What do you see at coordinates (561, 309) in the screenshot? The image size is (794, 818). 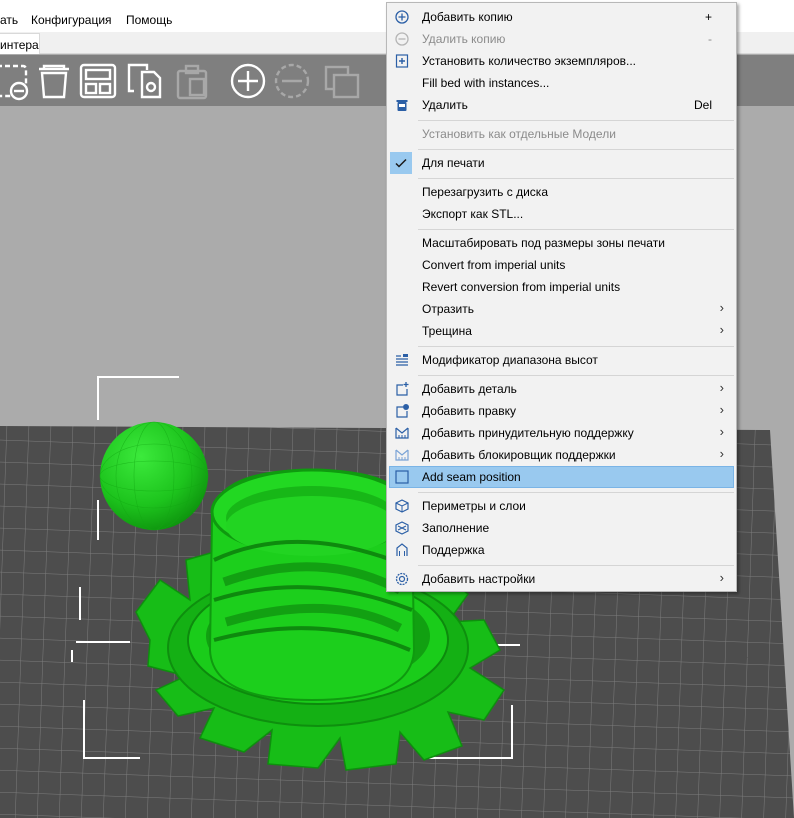 I see `menu-item-mirror: Отразить ›` at bounding box center [561, 309].